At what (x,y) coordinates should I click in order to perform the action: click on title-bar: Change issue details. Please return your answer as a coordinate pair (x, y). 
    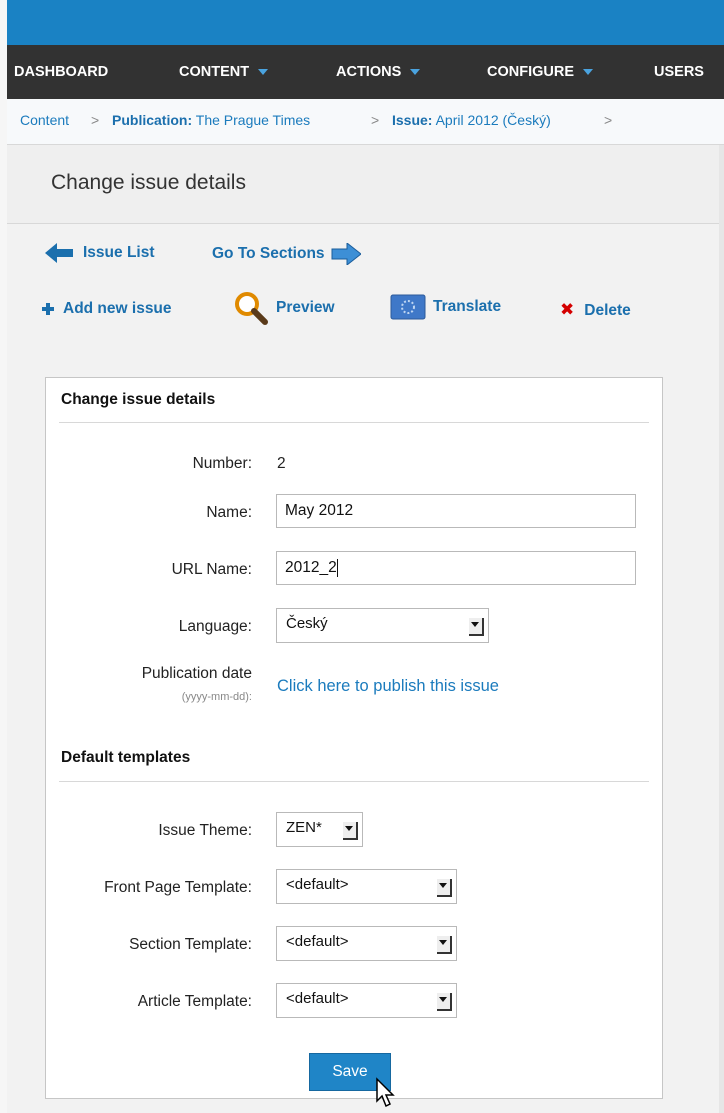
    Looking at the image, I should click on (362, 184).